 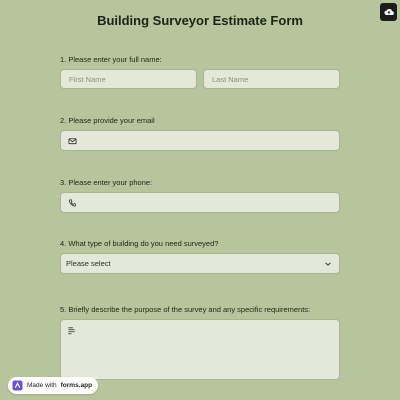 What do you see at coordinates (106, 182) in the screenshot?
I see `question-3-label: 3. Please enter your phone:` at bounding box center [106, 182].